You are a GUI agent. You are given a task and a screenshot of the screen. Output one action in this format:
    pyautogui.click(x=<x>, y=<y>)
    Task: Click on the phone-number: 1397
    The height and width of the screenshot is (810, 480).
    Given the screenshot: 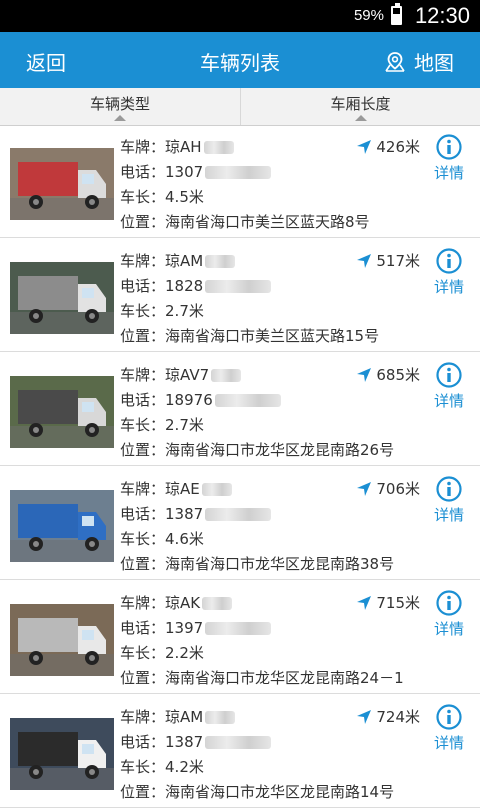 What is the action you would take?
    pyautogui.click(x=184, y=628)
    